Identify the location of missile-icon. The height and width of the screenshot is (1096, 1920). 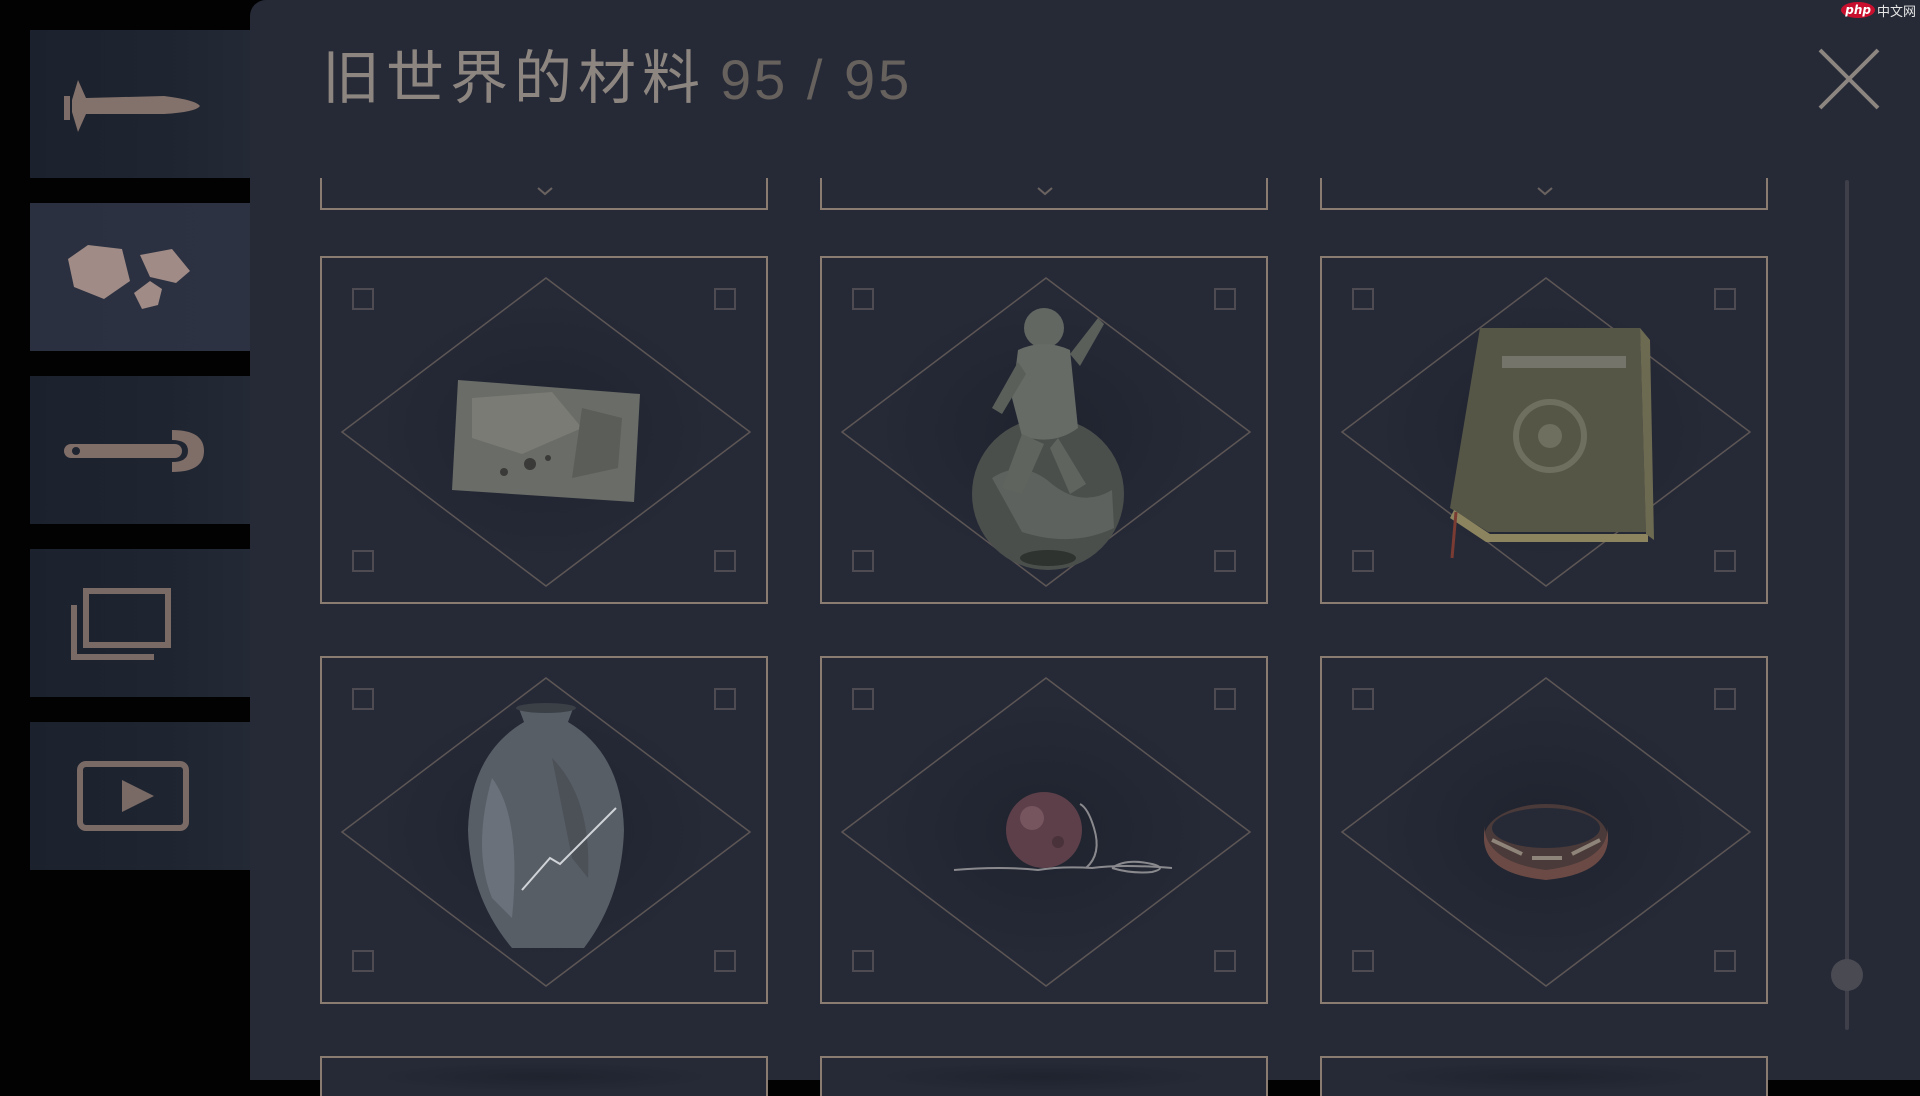
(132, 106).